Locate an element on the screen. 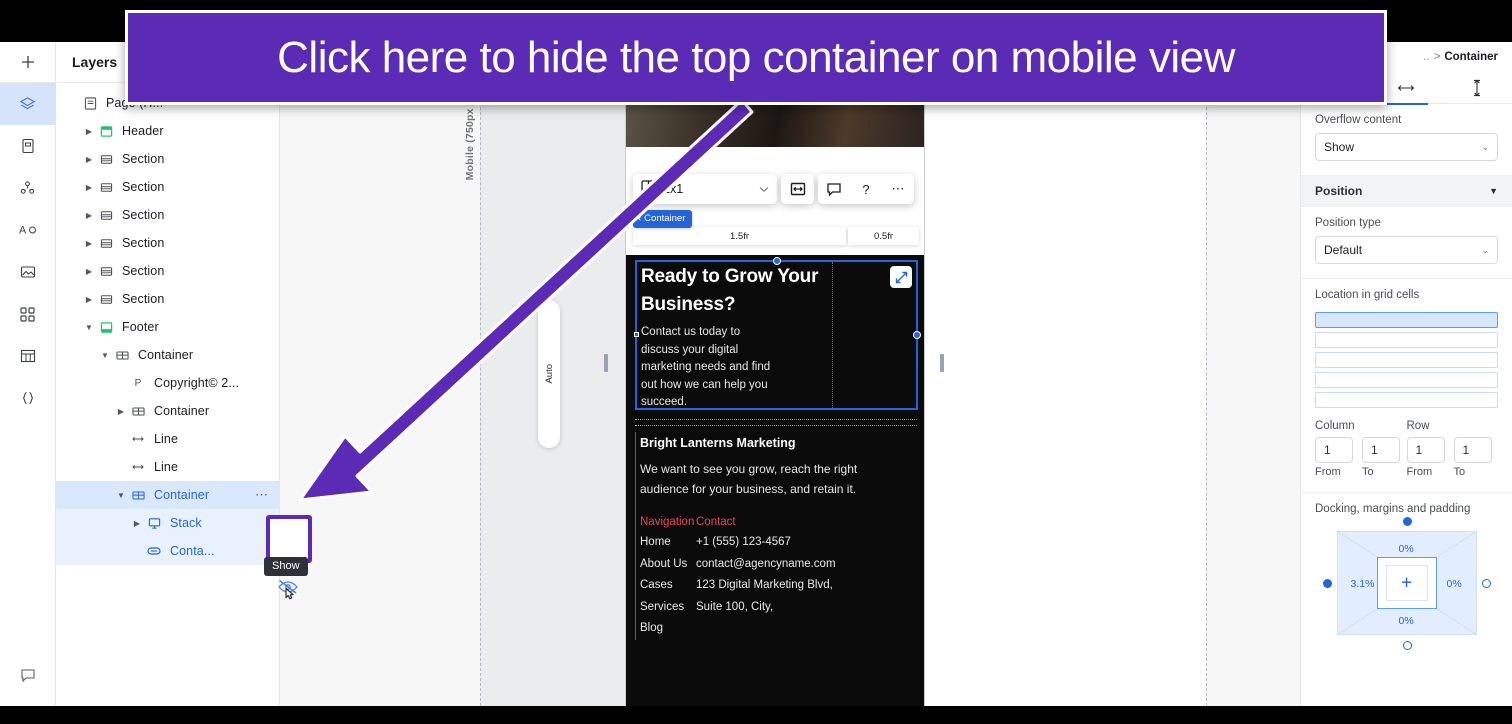  grid-cell-rows is located at coordinates (1406, 360).